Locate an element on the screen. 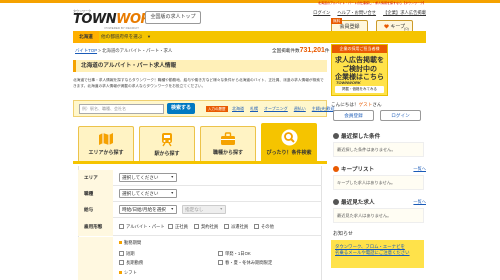 This screenshot has width=500, height=280. logo-wordmark: TOWNWORK is located at coordinates (116, 19).